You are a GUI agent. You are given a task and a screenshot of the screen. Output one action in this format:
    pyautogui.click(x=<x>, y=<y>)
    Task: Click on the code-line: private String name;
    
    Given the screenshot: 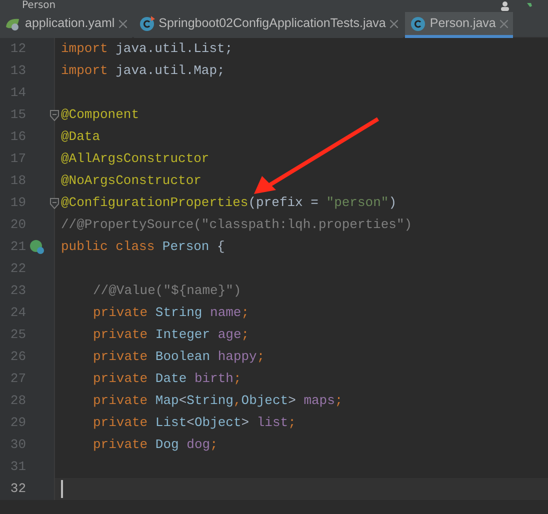 What is the action you would take?
    pyautogui.click(x=171, y=313)
    